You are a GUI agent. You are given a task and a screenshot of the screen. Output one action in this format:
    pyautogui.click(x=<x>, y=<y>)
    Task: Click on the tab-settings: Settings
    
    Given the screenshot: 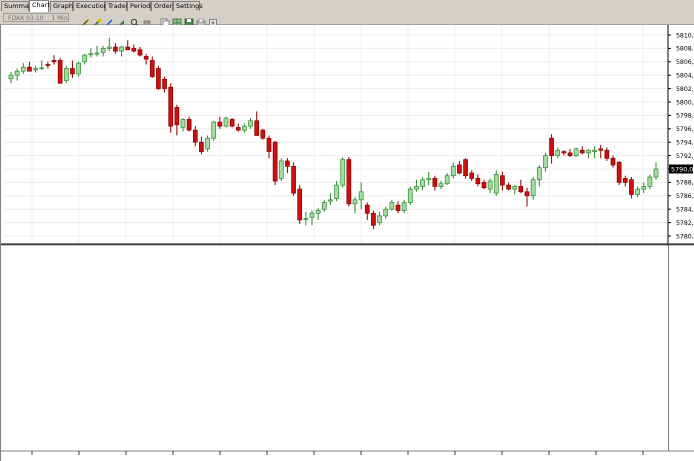 What is the action you would take?
    pyautogui.click(x=188, y=6)
    